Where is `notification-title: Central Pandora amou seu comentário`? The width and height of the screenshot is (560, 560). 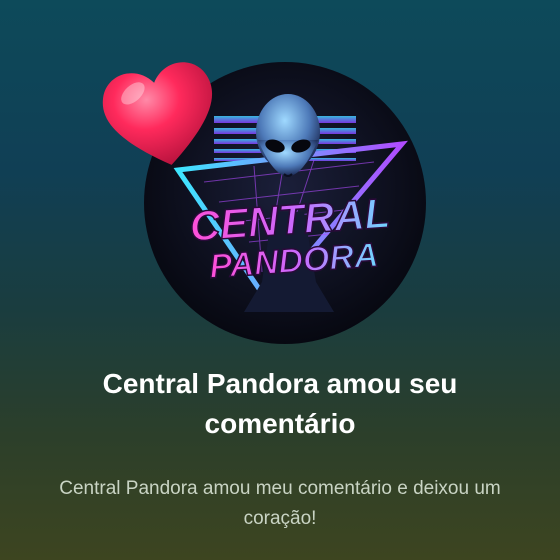
notification-title: Central Pandora amou seu comentário is located at coordinates (280, 403).